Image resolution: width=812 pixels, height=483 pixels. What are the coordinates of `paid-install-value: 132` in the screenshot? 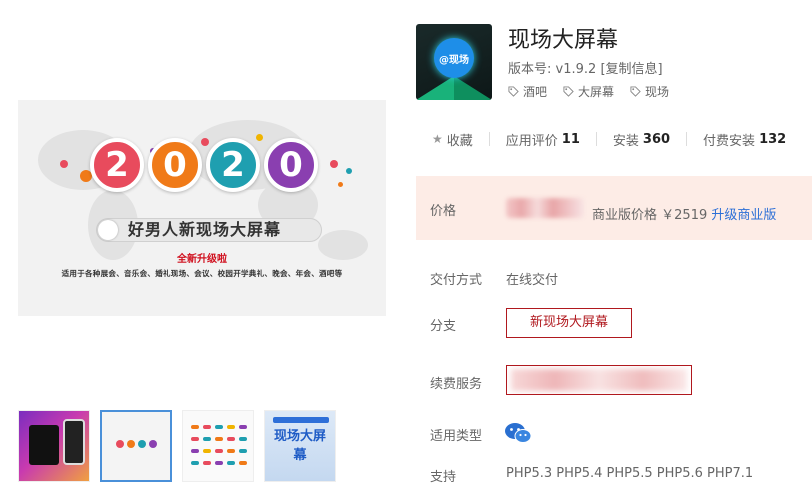 It's located at (773, 139).